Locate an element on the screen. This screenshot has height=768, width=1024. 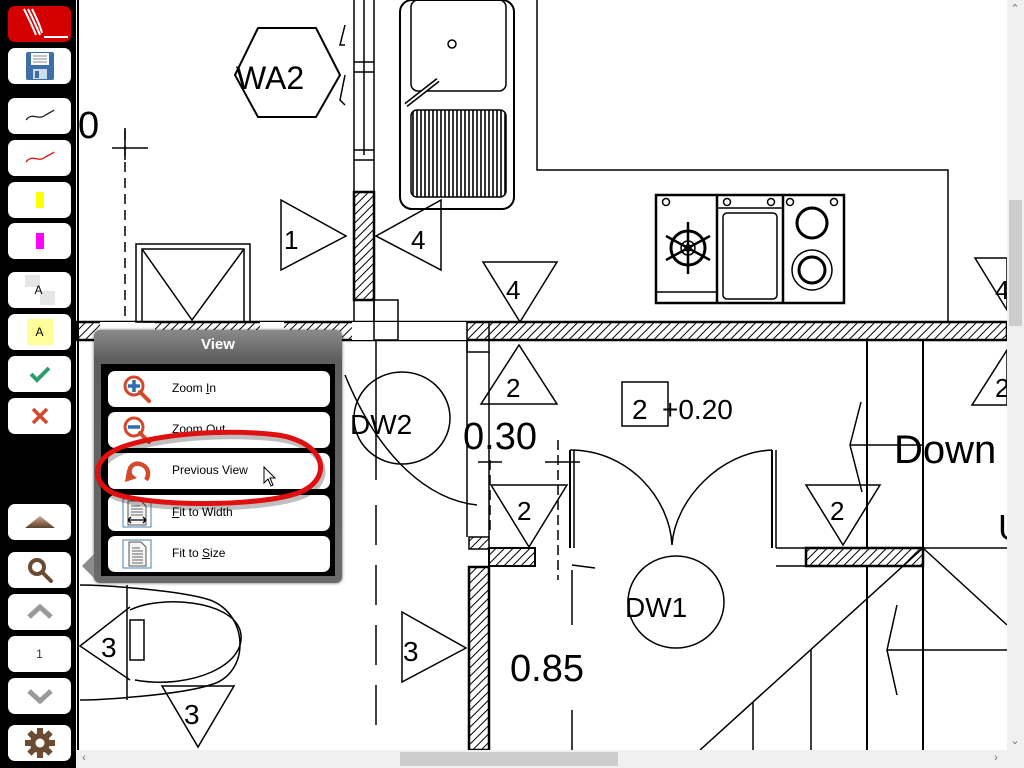
mouse-cursor-icon is located at coordinates (270, 476).